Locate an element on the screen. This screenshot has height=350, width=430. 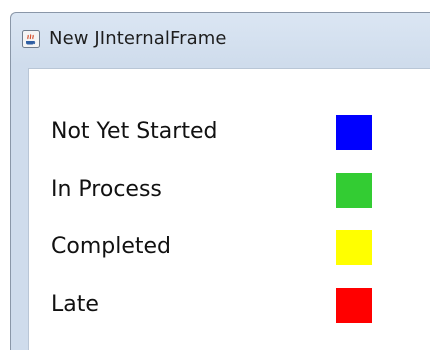
title-bar: New JInternalFrame is located at coordinates (220, 39).